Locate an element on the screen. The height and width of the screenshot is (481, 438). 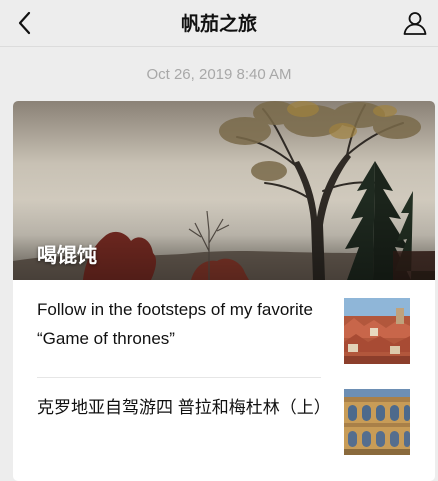
cover-headline: 喝馄饨 is located at coordinates (67, 255).